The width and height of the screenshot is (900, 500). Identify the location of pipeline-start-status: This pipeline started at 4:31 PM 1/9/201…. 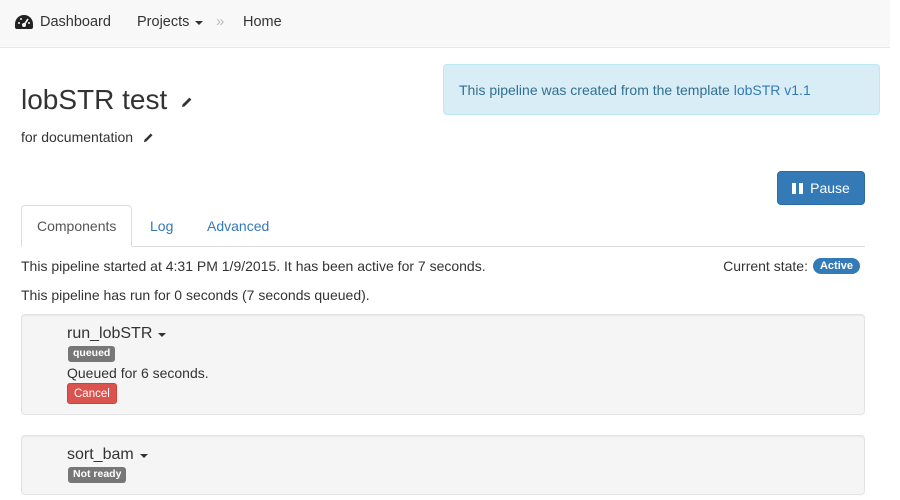
(253, 266).